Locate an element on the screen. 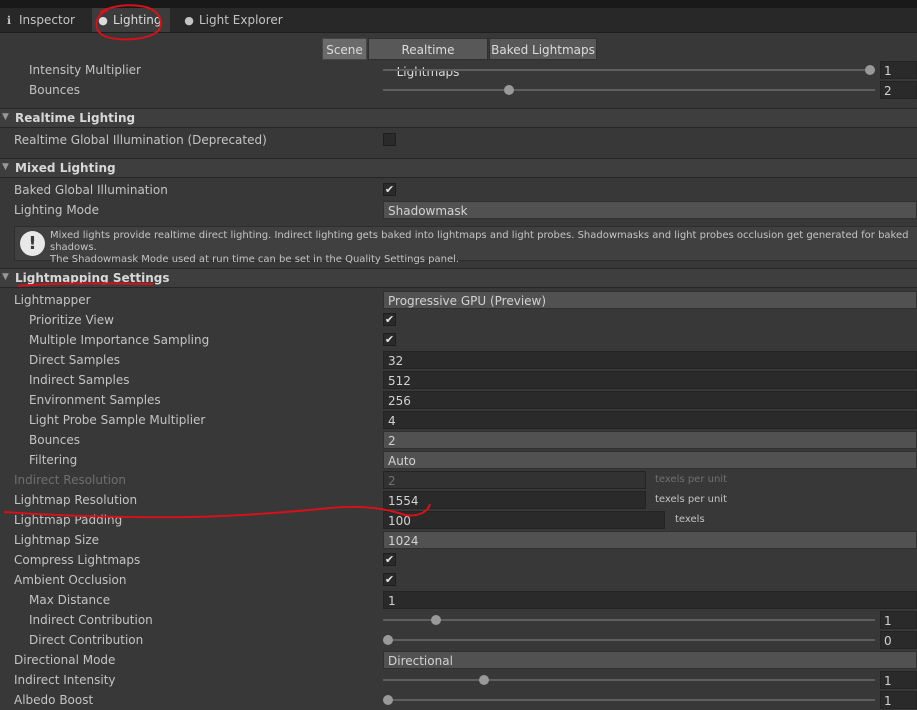 This screenshot has height=710, width=917. baked-gi-checkbox: ✔ is located at coordinates (389, 189).